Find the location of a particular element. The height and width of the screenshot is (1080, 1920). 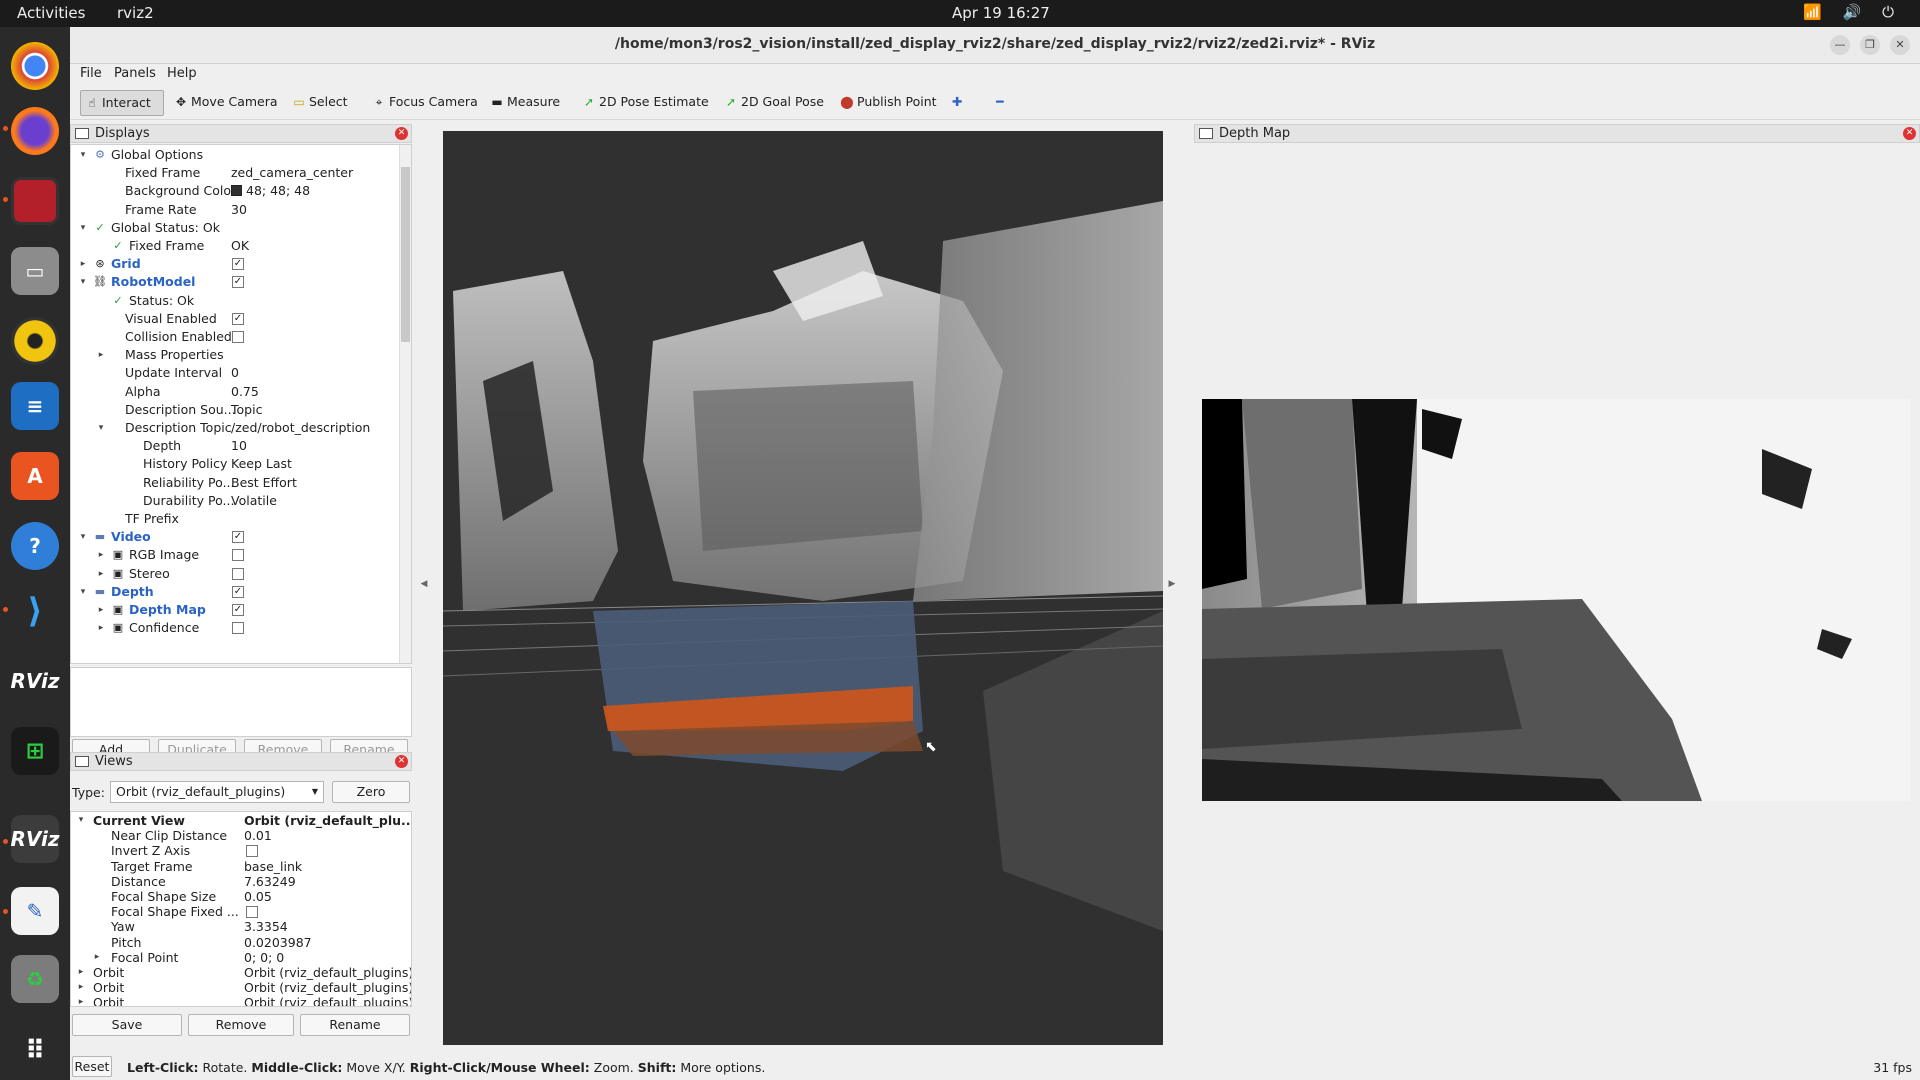

display-tree-value: Keep Last is located at coordinates (261, 464).